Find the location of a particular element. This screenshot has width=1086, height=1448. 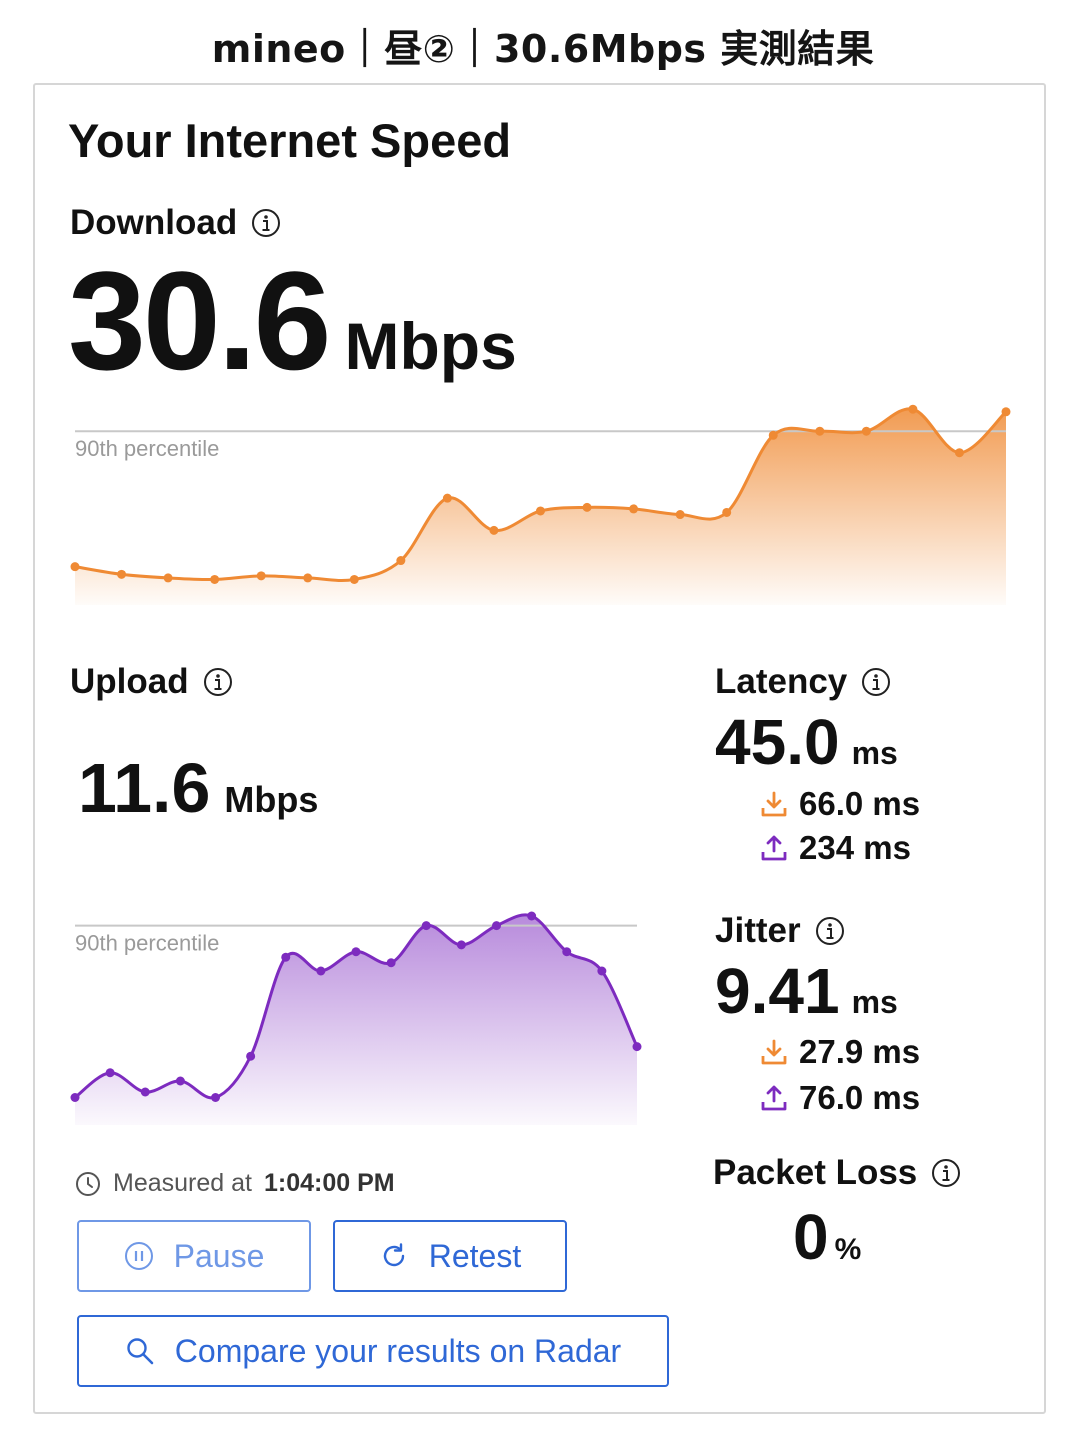

upload-chart-percentile-label: 90th percentile is located at coordinates (147, 943).